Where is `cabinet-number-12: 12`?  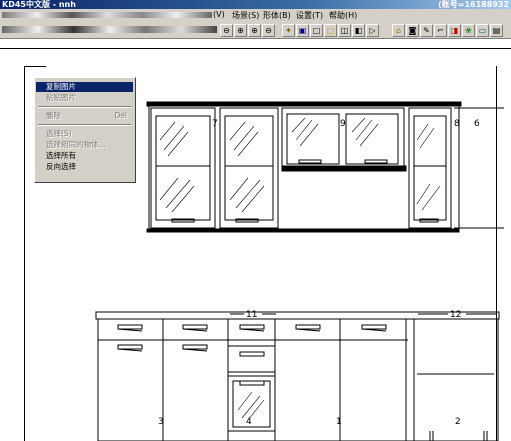 cabinet-number-12: 12 is located at coordinates (455, 315).